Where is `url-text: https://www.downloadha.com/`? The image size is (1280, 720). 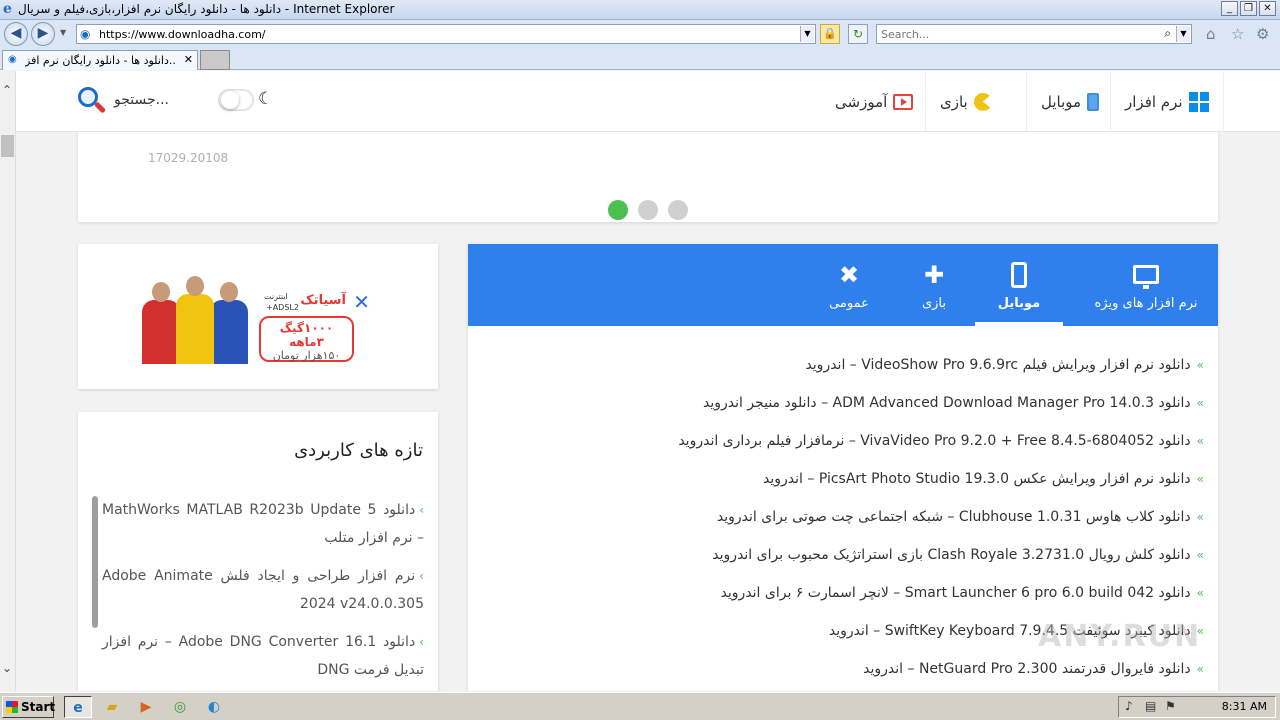 url-text: https://www.downloadha.com/ is located at coordinates (182, 34).